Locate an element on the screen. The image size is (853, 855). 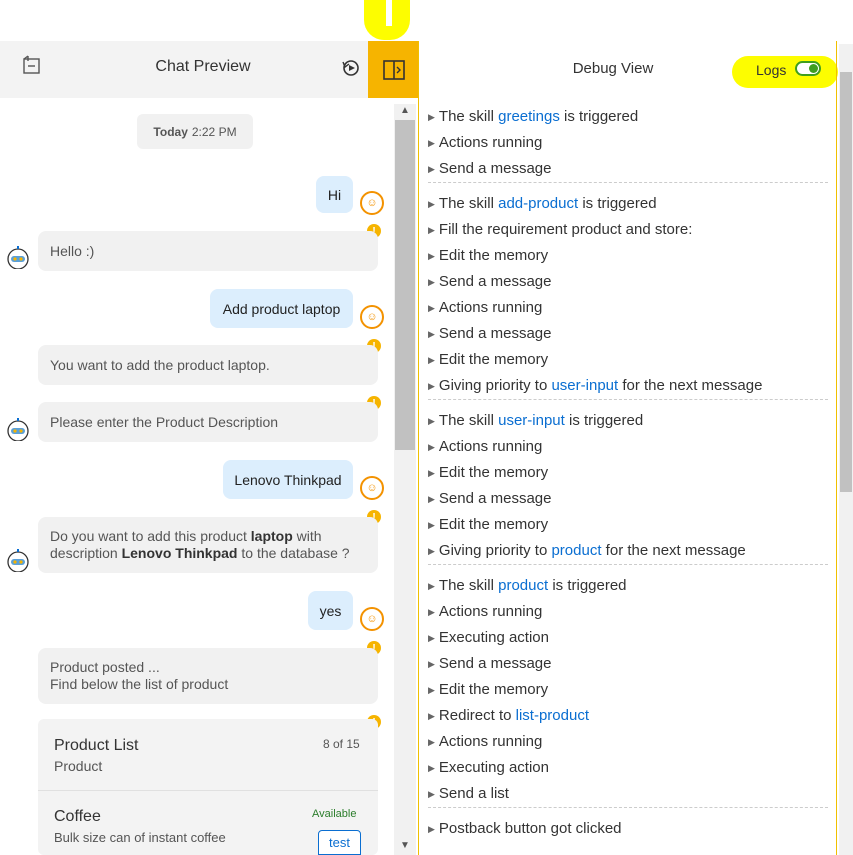
debug-view-title: Debug View is located at coordinates (613, 68).